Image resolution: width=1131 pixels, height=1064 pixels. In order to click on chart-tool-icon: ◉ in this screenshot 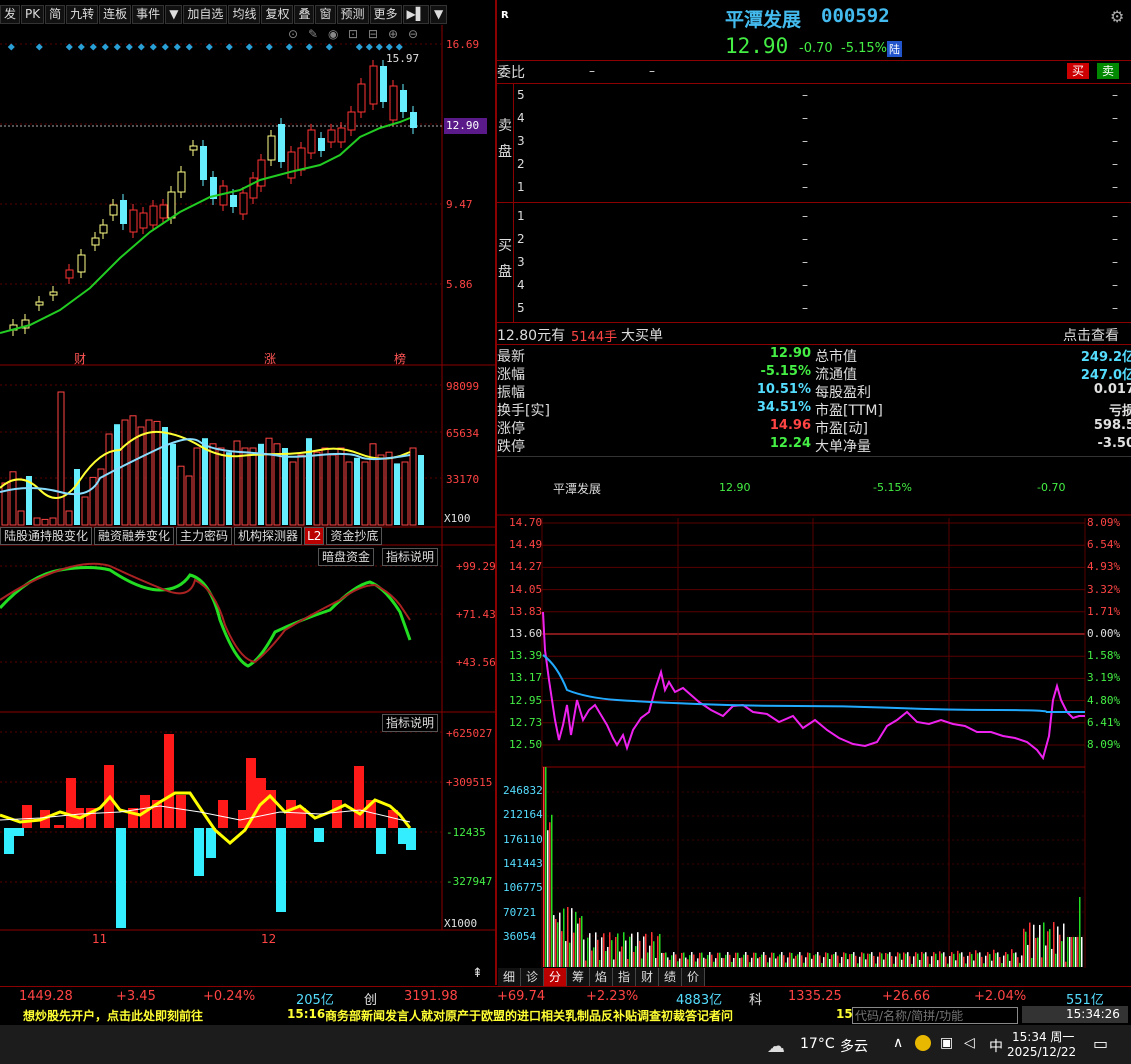, I will do `click(333, 34)`.